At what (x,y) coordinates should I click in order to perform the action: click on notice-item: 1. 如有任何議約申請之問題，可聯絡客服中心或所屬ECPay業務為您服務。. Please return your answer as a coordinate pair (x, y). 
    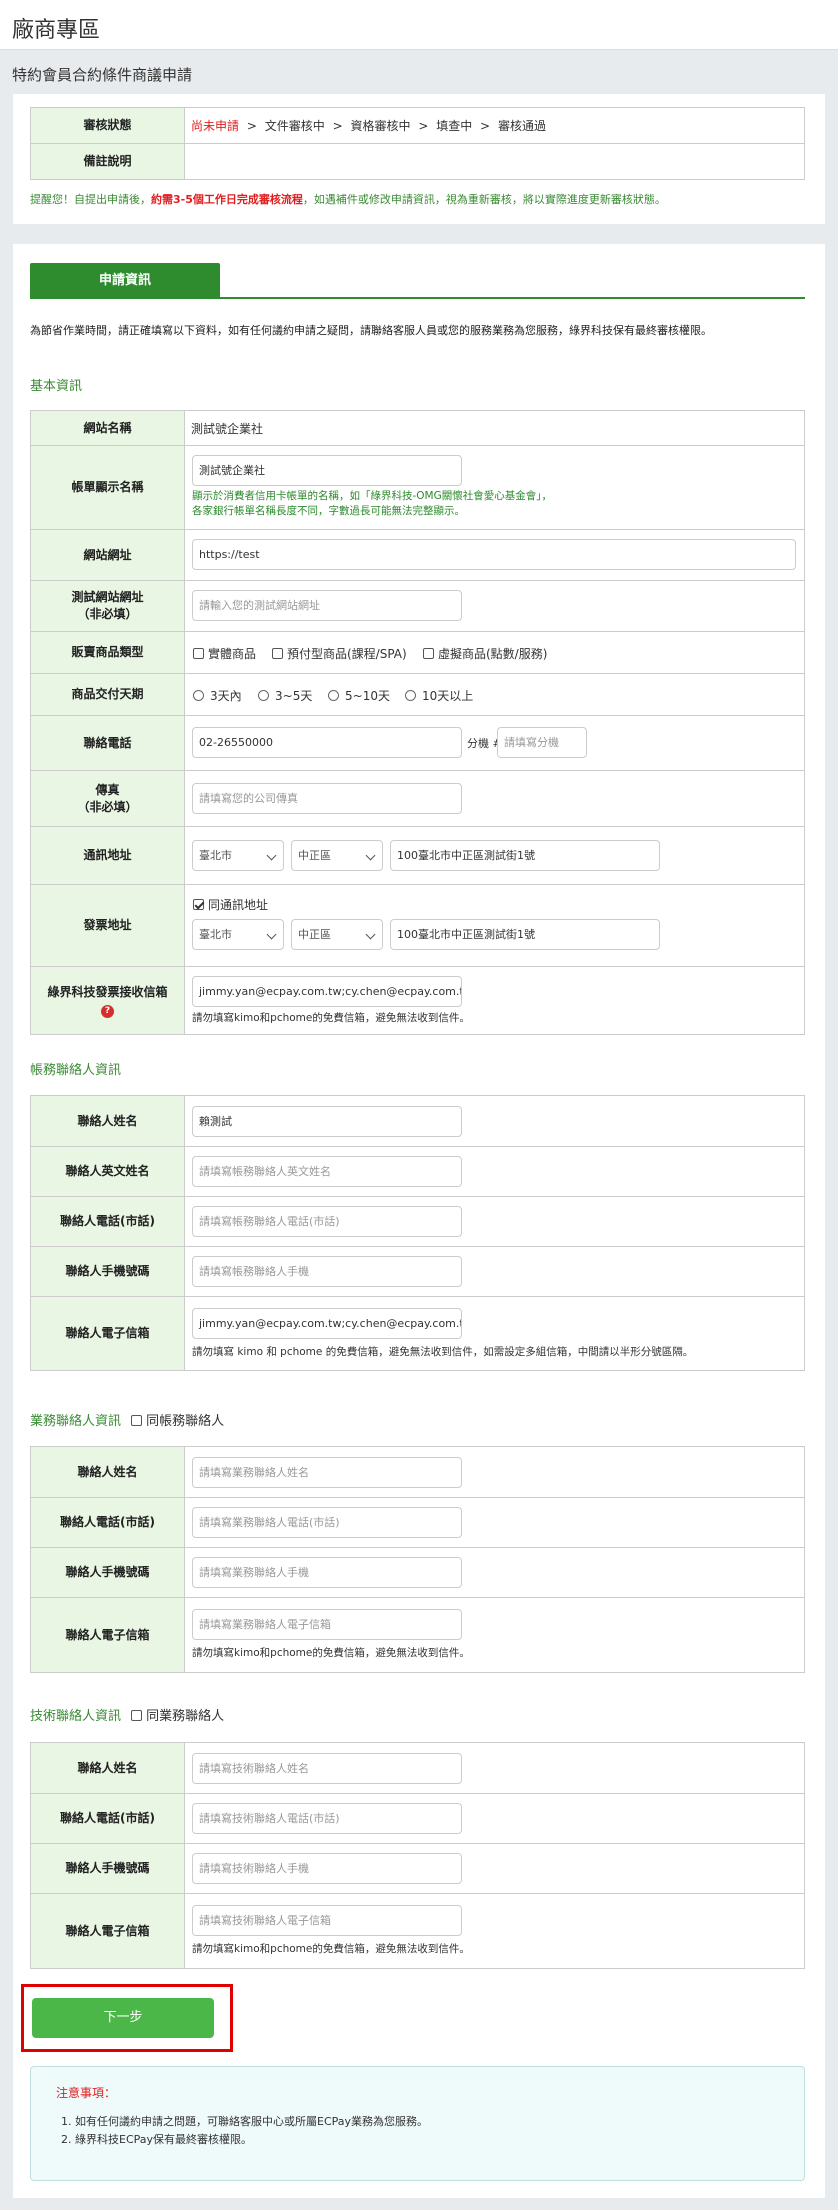
    Looking at the image, I should click on (245, 2121).